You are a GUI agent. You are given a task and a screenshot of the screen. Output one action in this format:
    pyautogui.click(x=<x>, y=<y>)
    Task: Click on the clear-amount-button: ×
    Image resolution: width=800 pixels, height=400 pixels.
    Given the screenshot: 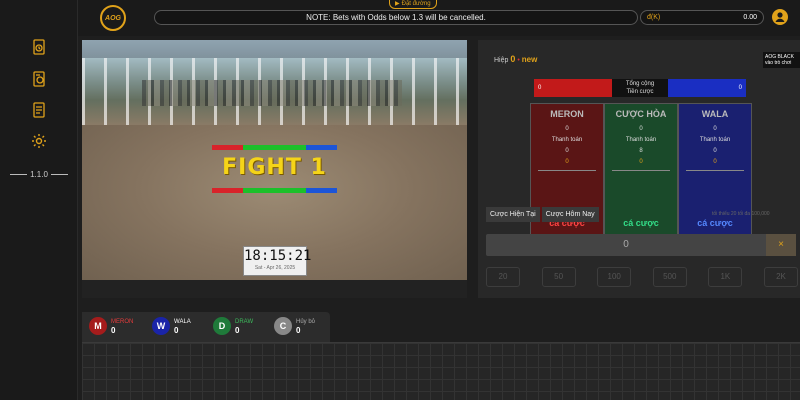 What is the action you would take?
    pyautogui.click(x=781, y=245)
    